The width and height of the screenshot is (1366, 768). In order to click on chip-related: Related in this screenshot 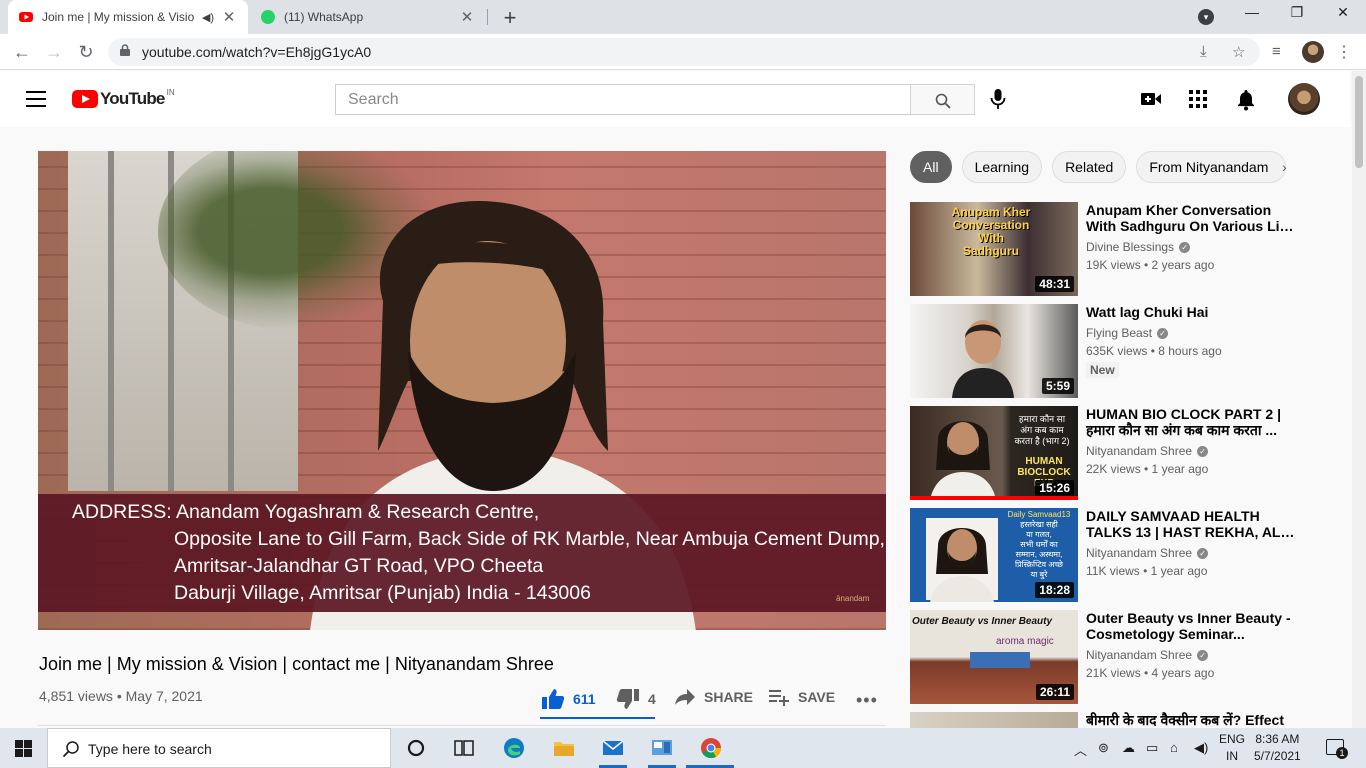, I will do `click(1089, 167)`.